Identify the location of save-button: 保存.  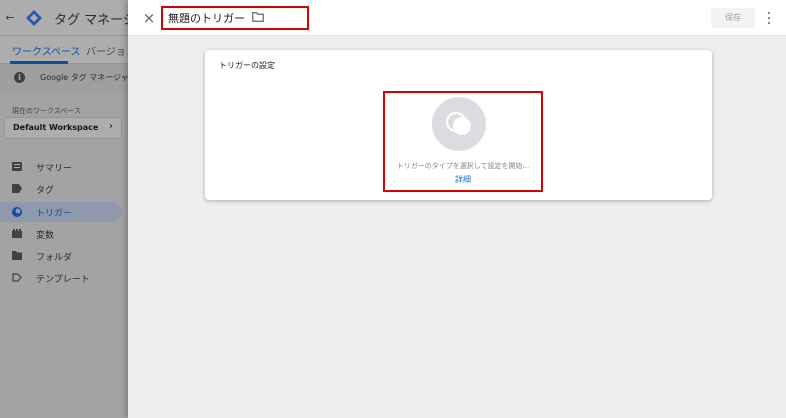
(733, 18).